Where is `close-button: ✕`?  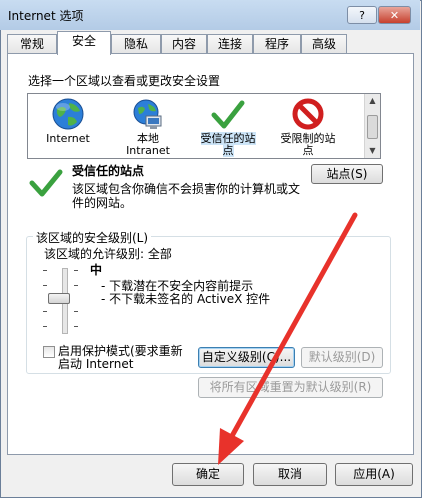 close-button: ✕ is located at coordinates (394, 15).